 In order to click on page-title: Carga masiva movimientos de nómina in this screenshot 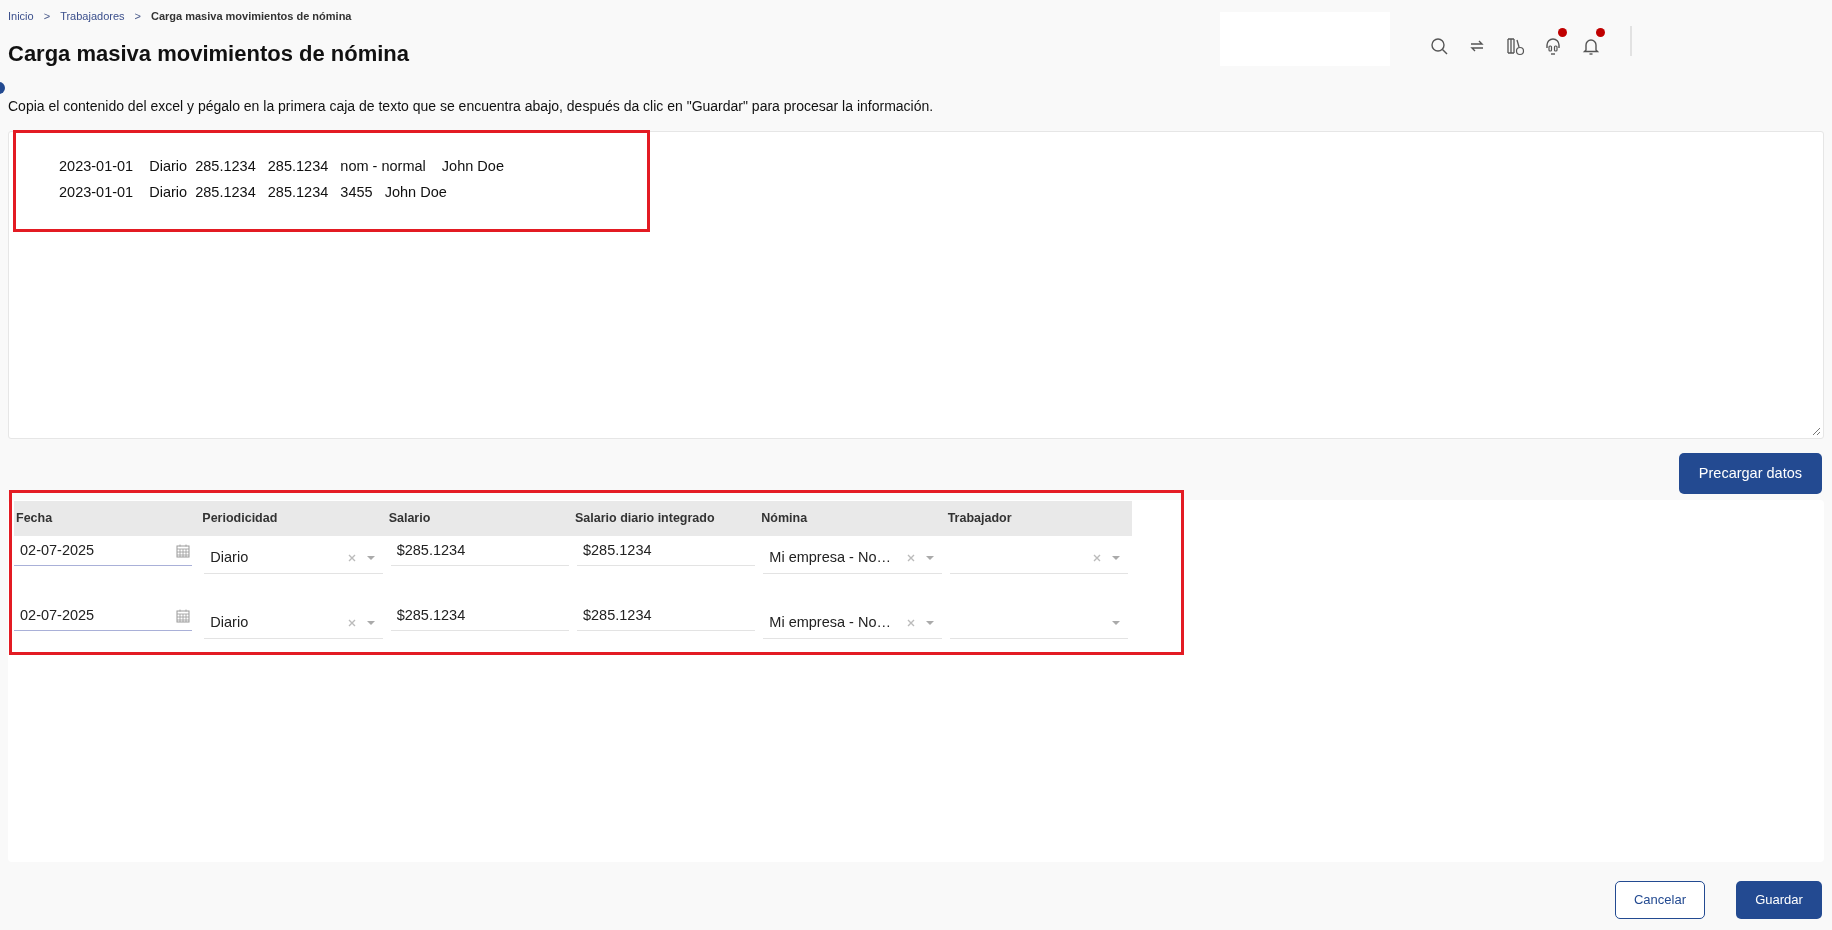, I will do `click(209, 53)`.